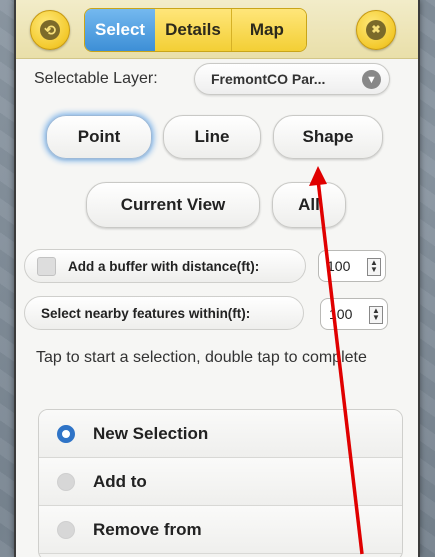  I want to click on nearby-distance-input: 100 ▲ ▼, so click(354, 314).